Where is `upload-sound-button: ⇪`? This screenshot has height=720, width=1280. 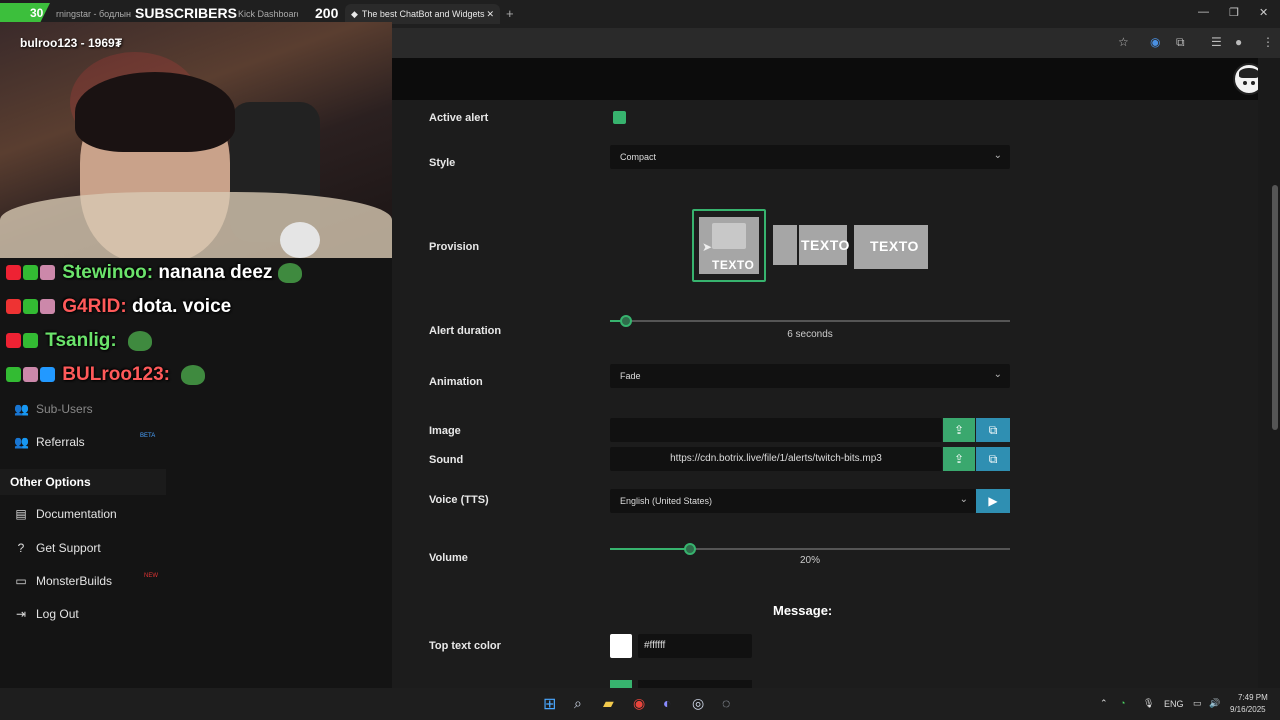
upload-sound-button: ⇪ is located at coordinates (959, 459).